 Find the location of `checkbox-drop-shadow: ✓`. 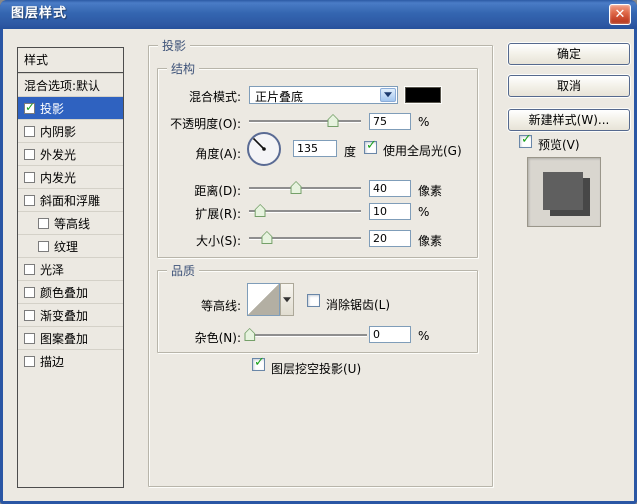

checkbox-drop-shadow: ✓ is located at coordinates (30, 106).